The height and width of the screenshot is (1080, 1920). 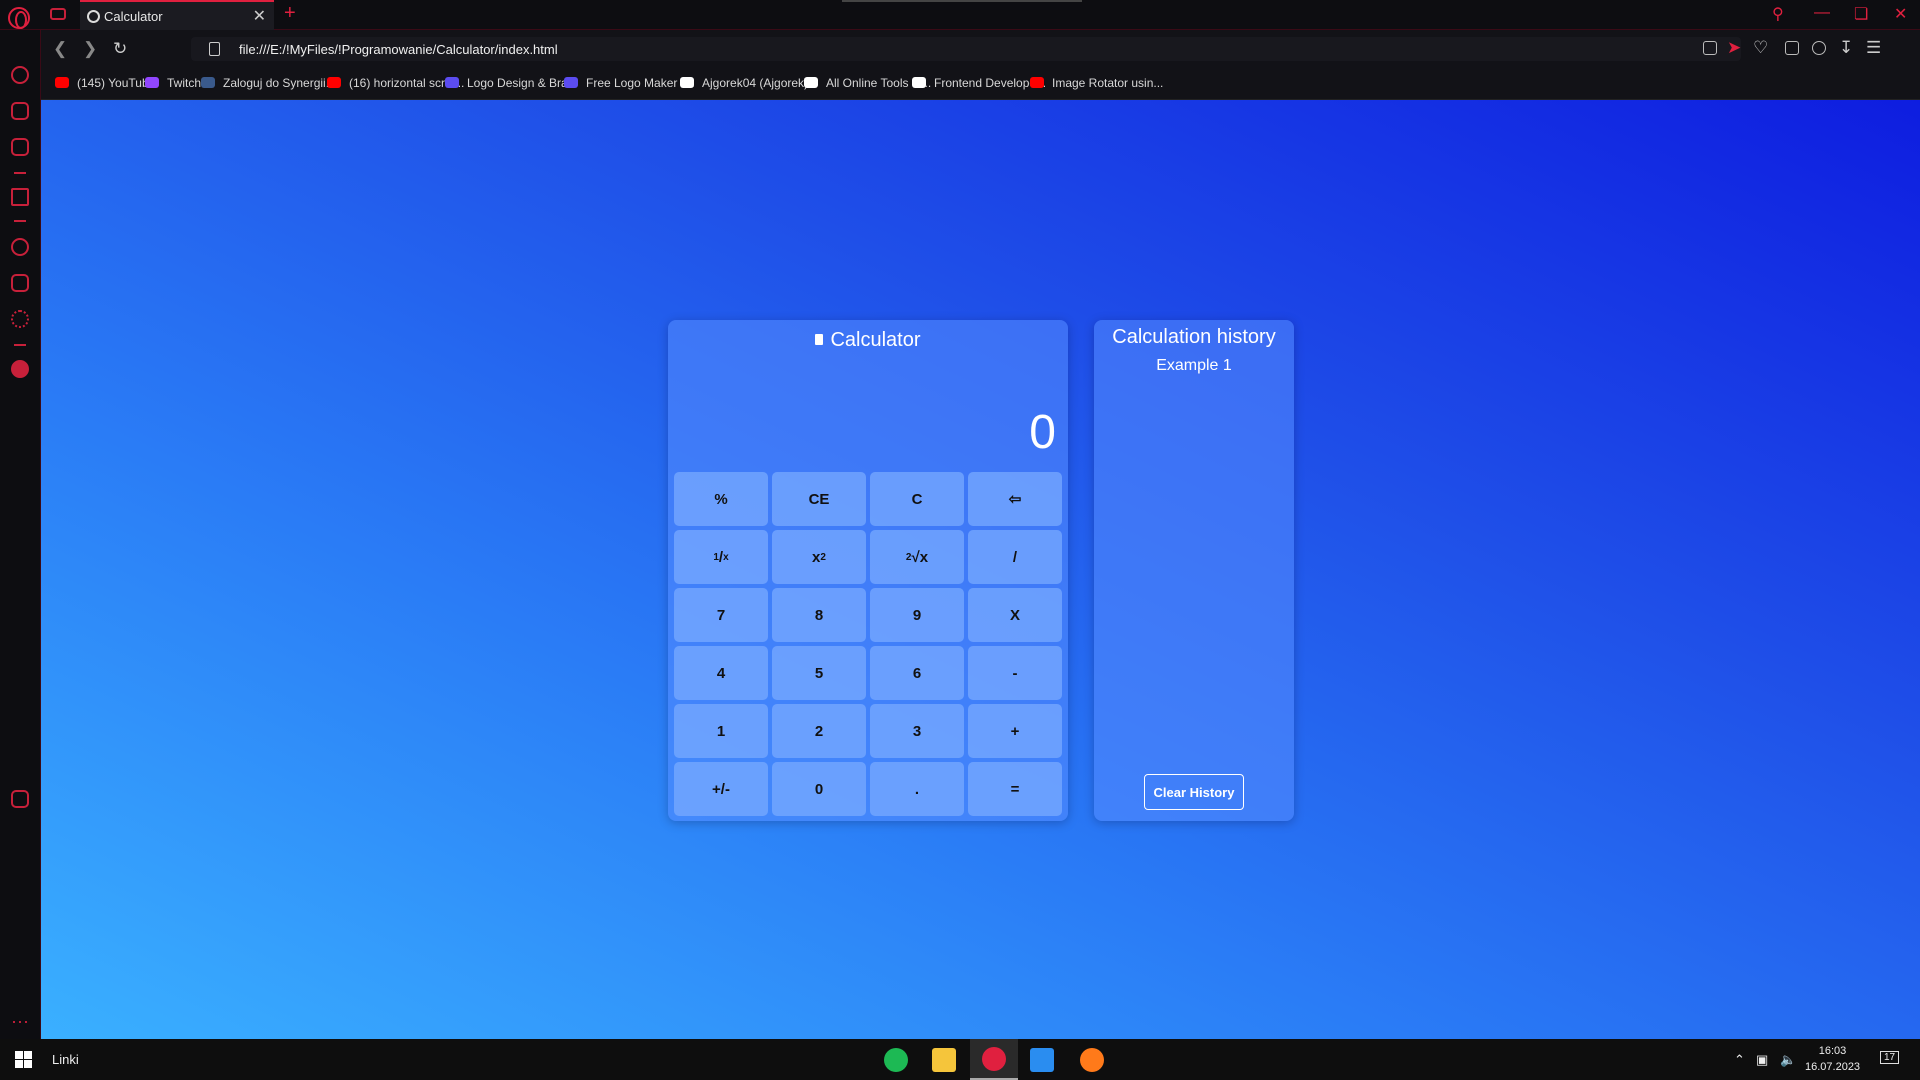 What do you see at coordinates (1015, 615) in the screenshot?
I see `multiply-key: X` at bounding box center [1015, 615].